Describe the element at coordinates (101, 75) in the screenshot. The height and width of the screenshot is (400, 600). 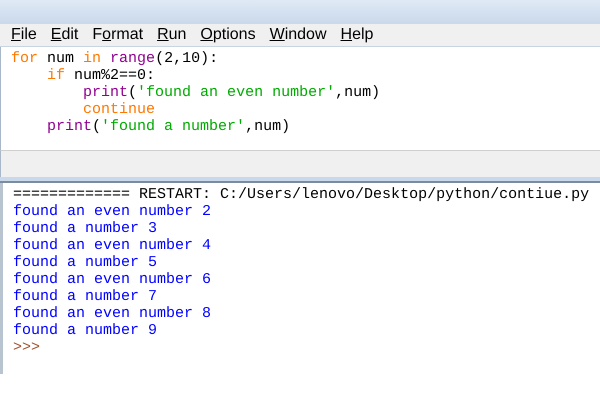
I see `code-line: if num%2==0:` at that location.